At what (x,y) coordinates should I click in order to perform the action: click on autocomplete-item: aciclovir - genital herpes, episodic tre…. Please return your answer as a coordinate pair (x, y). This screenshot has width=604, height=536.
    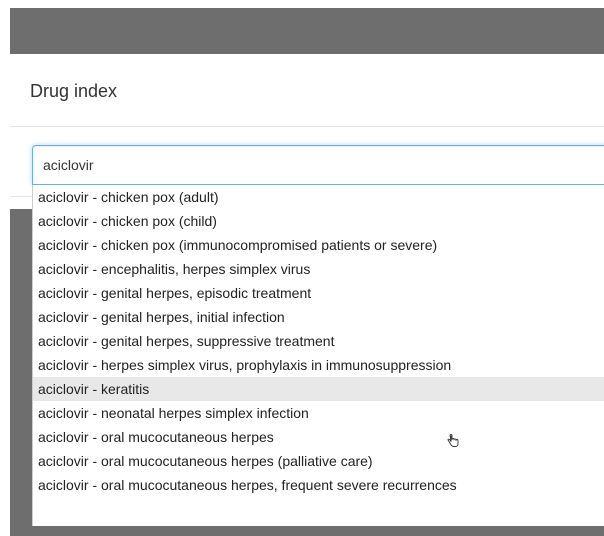
    Looking at the image, I should click on (318, 293).